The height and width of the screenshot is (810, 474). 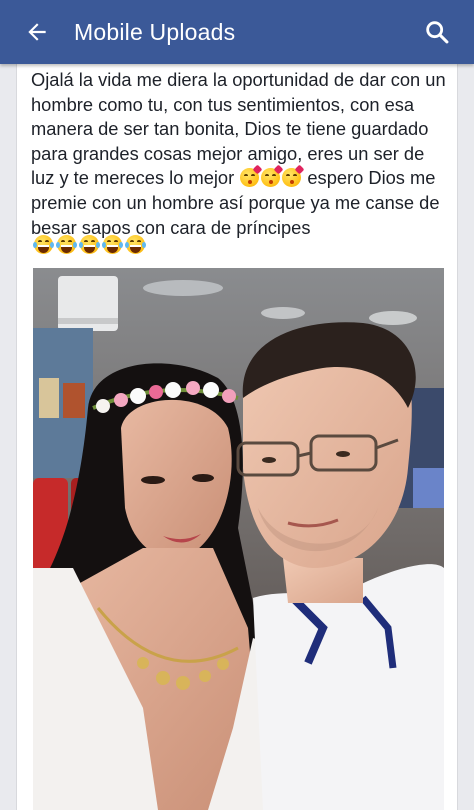 I want to click on back-button, so click(x=37, y=32).